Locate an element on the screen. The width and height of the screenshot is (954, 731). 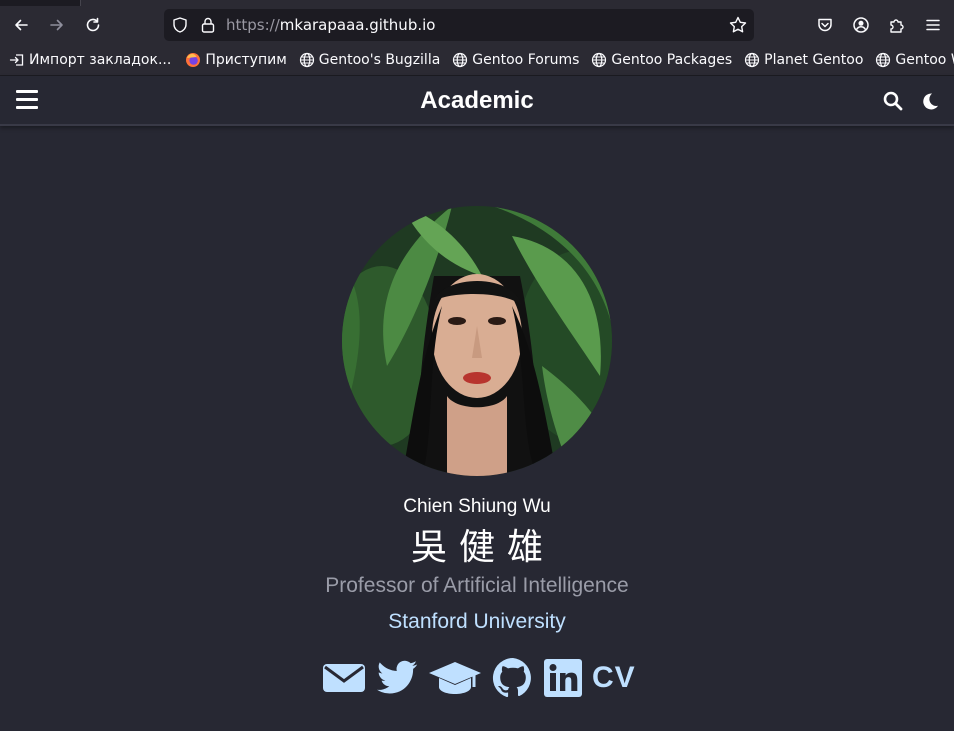
extensions-button is located at coordinates (897, 25).